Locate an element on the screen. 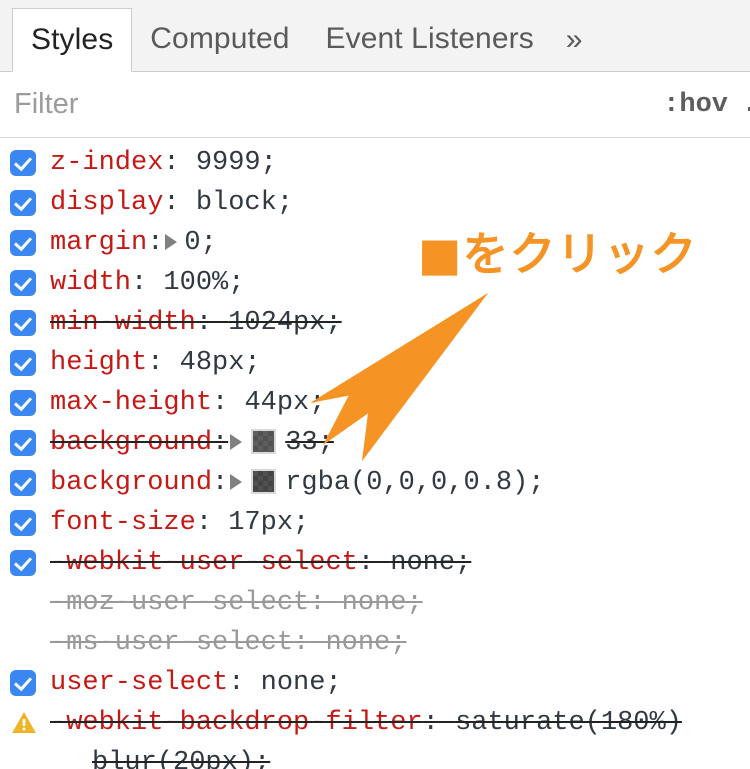  css-declaration-row: height: 48px; is located at coordinates (375, 363).